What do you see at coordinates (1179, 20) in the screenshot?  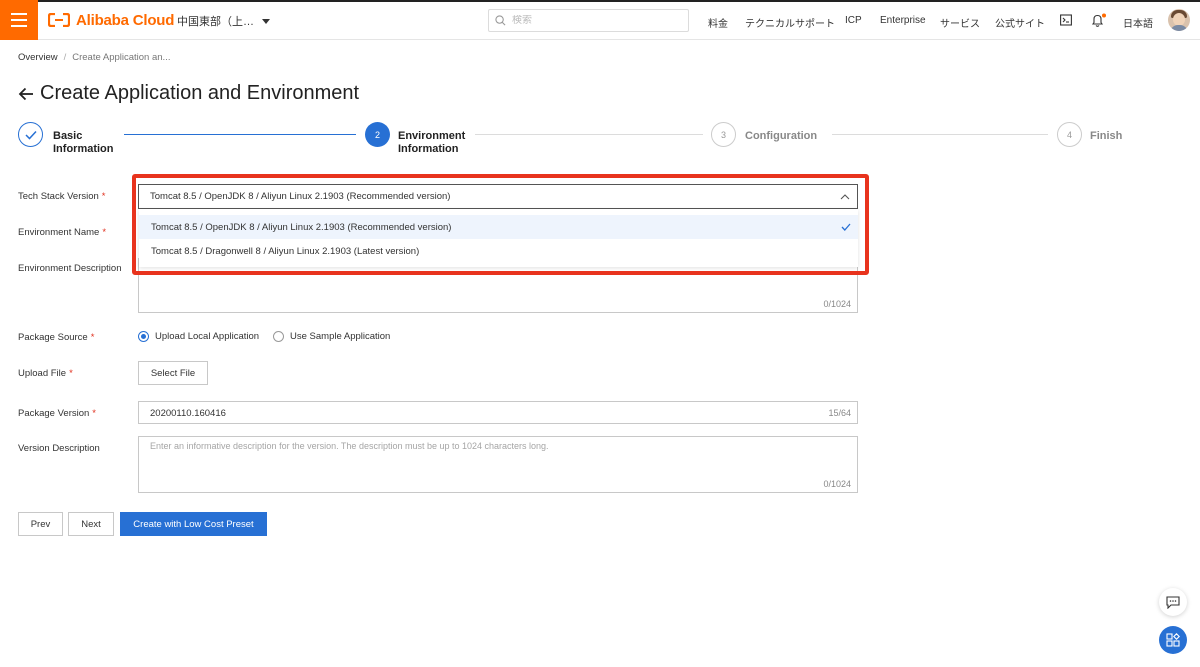 I see `avatar` at bounding box center [1179, 20].